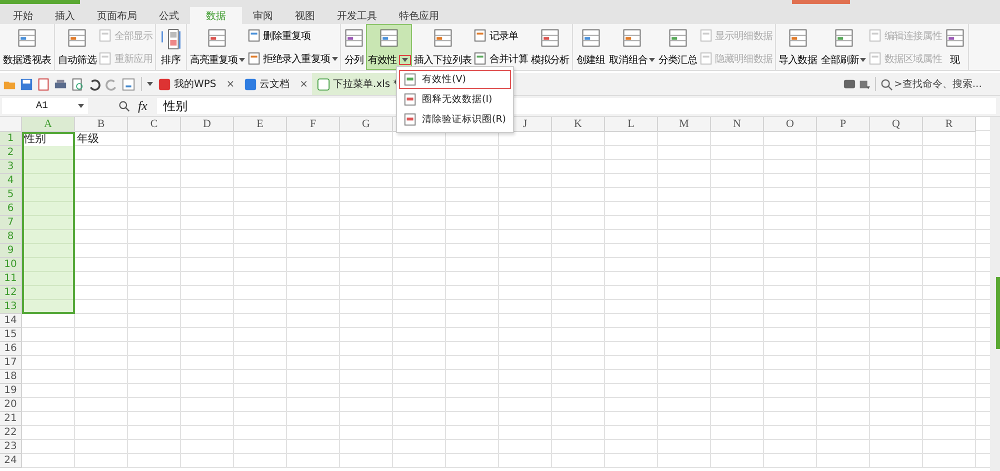 This screenshot has width=1000, height=471. I want to click on print-icon, so click(60, 84).